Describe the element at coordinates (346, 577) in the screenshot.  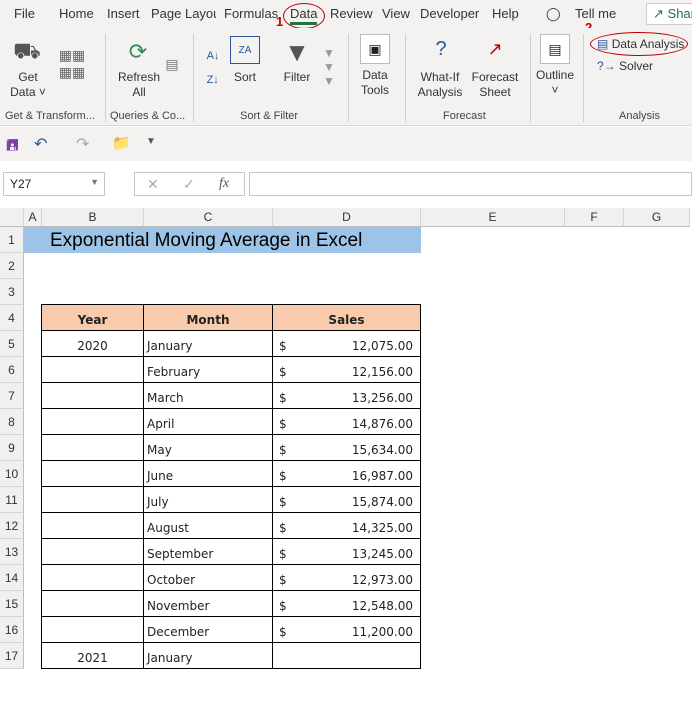
I see `sales-cell: $12,973.00` at that location.